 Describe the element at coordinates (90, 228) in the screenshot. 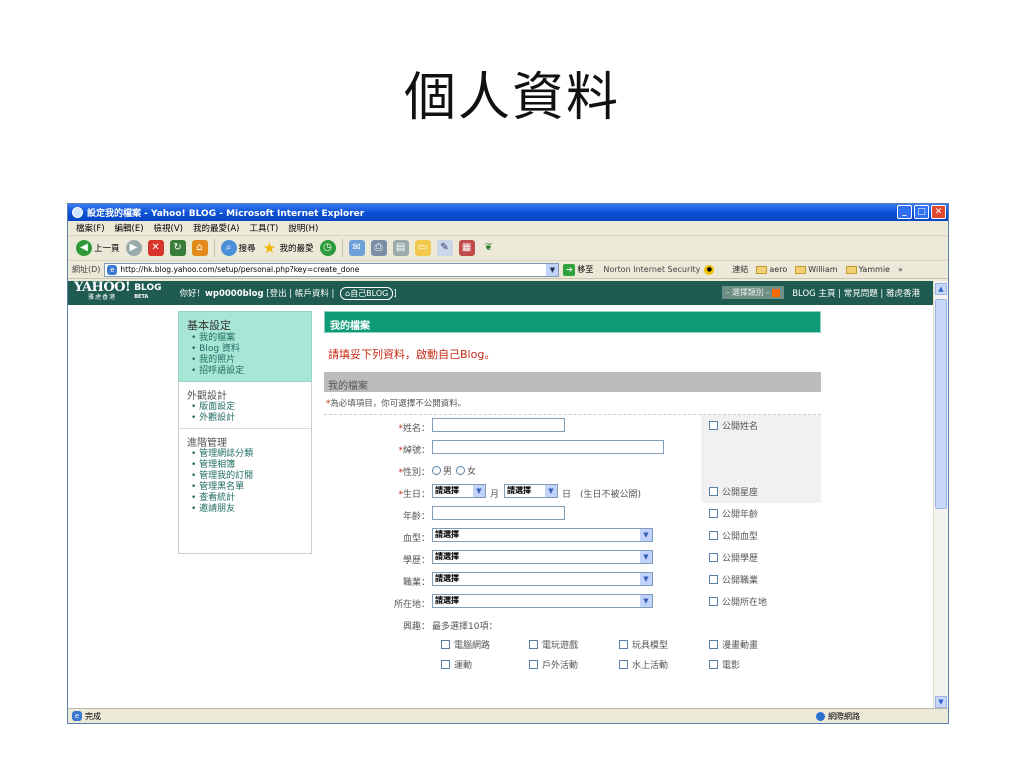

I see `menu-file: 檔案(F)` at that location.